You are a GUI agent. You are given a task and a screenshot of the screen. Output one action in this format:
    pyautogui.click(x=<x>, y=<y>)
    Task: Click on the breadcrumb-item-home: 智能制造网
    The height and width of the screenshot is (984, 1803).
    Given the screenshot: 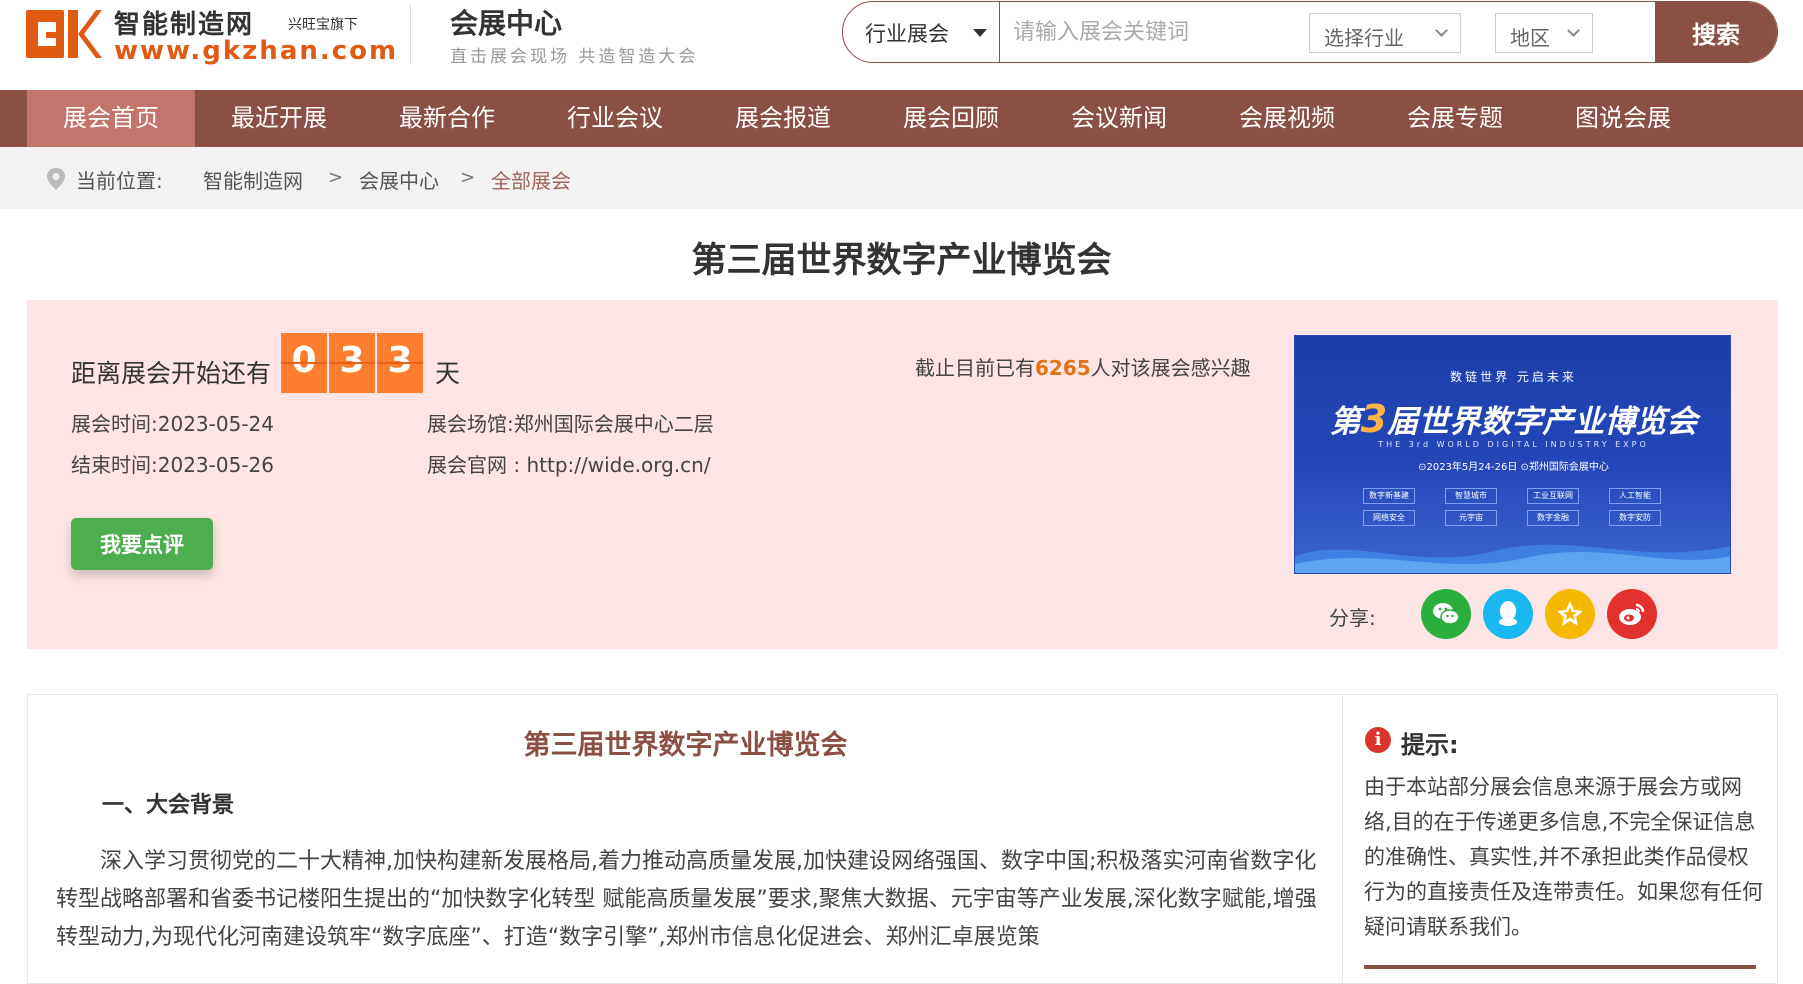 What is the action you would take?
    pyautogui.click(x=253, y=179)
    